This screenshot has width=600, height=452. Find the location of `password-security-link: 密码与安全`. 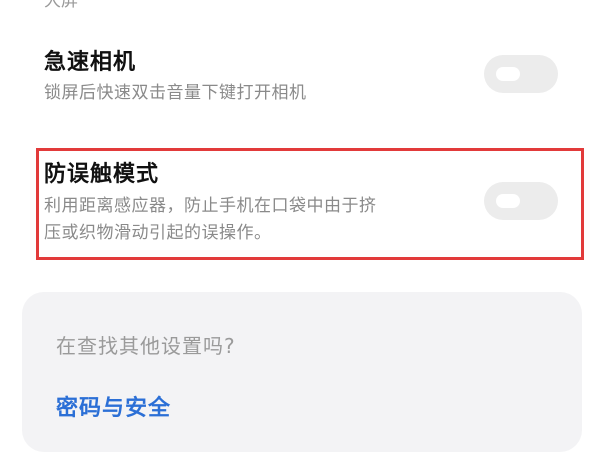

password-security-link: 密码与安全 is located at coordinates (113, 406).